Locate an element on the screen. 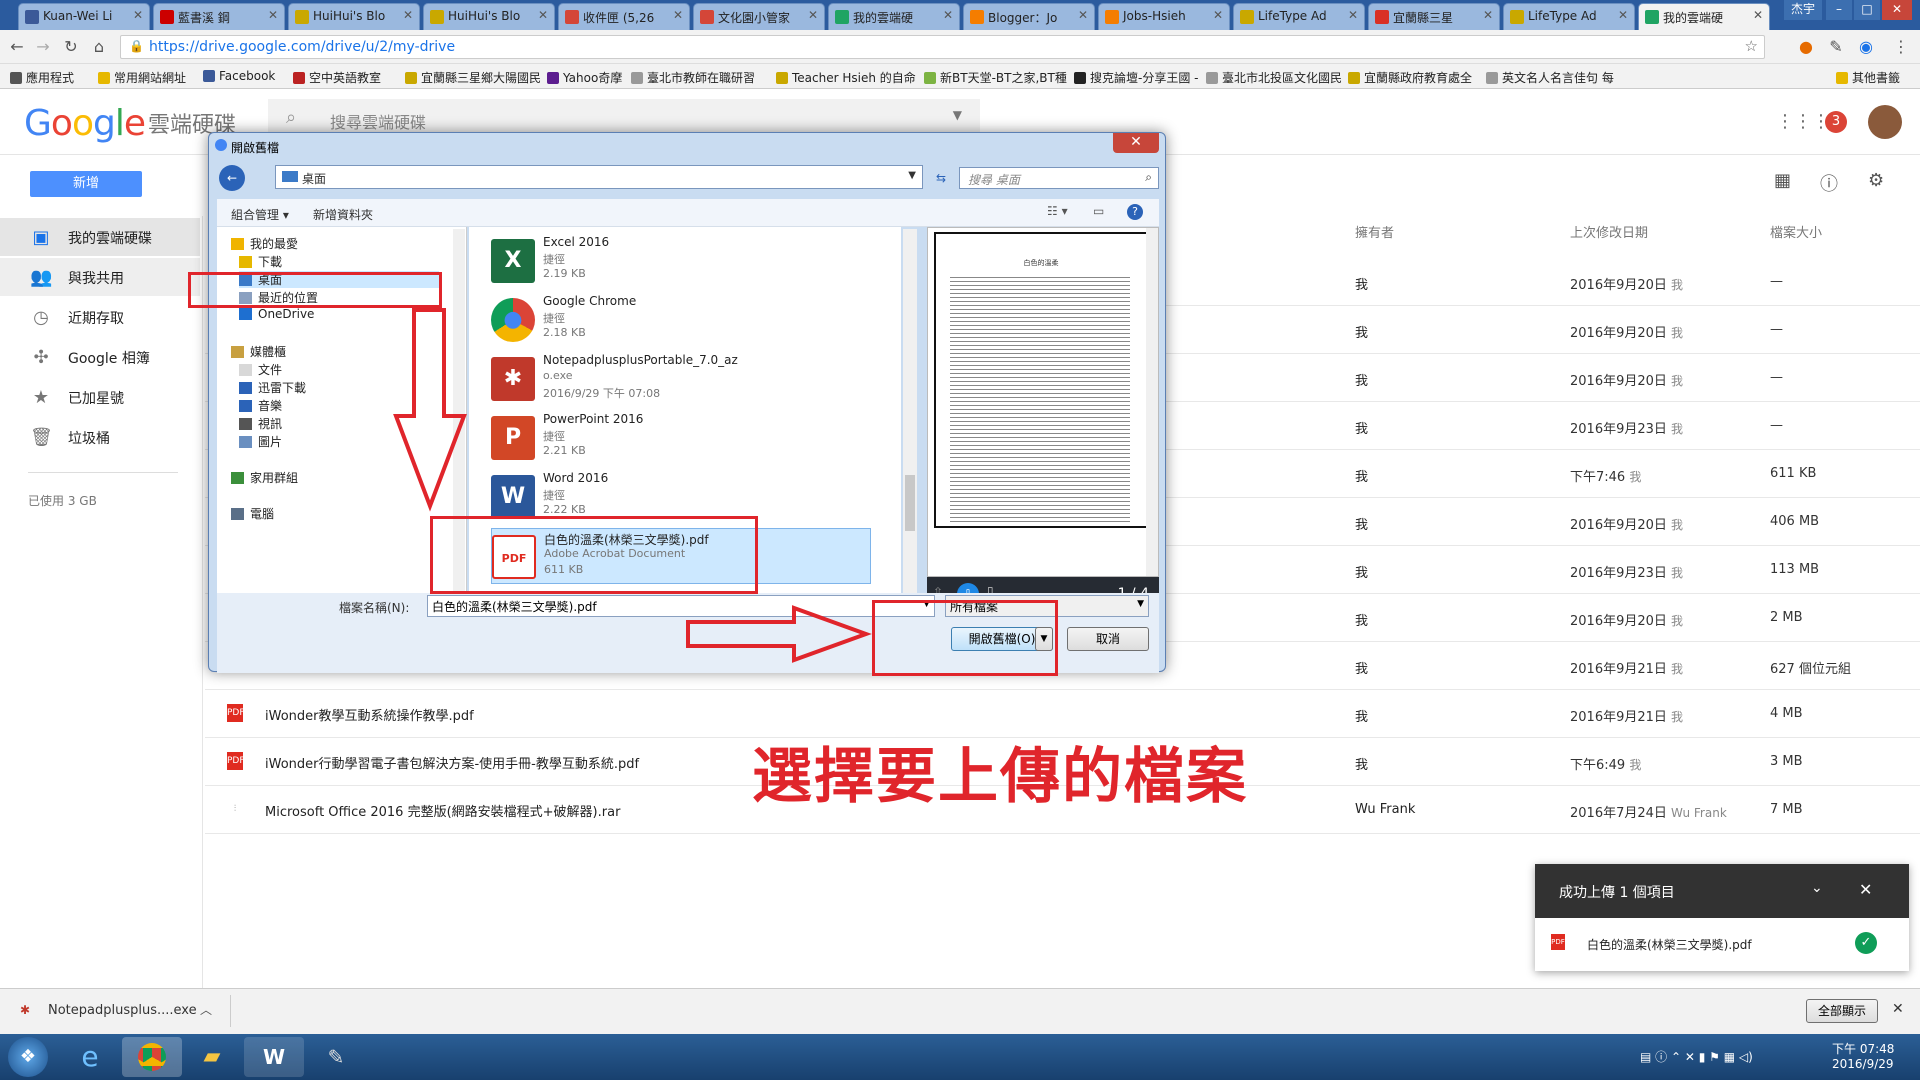  home-icon: ⌂ is located at coordinates (99, 47).